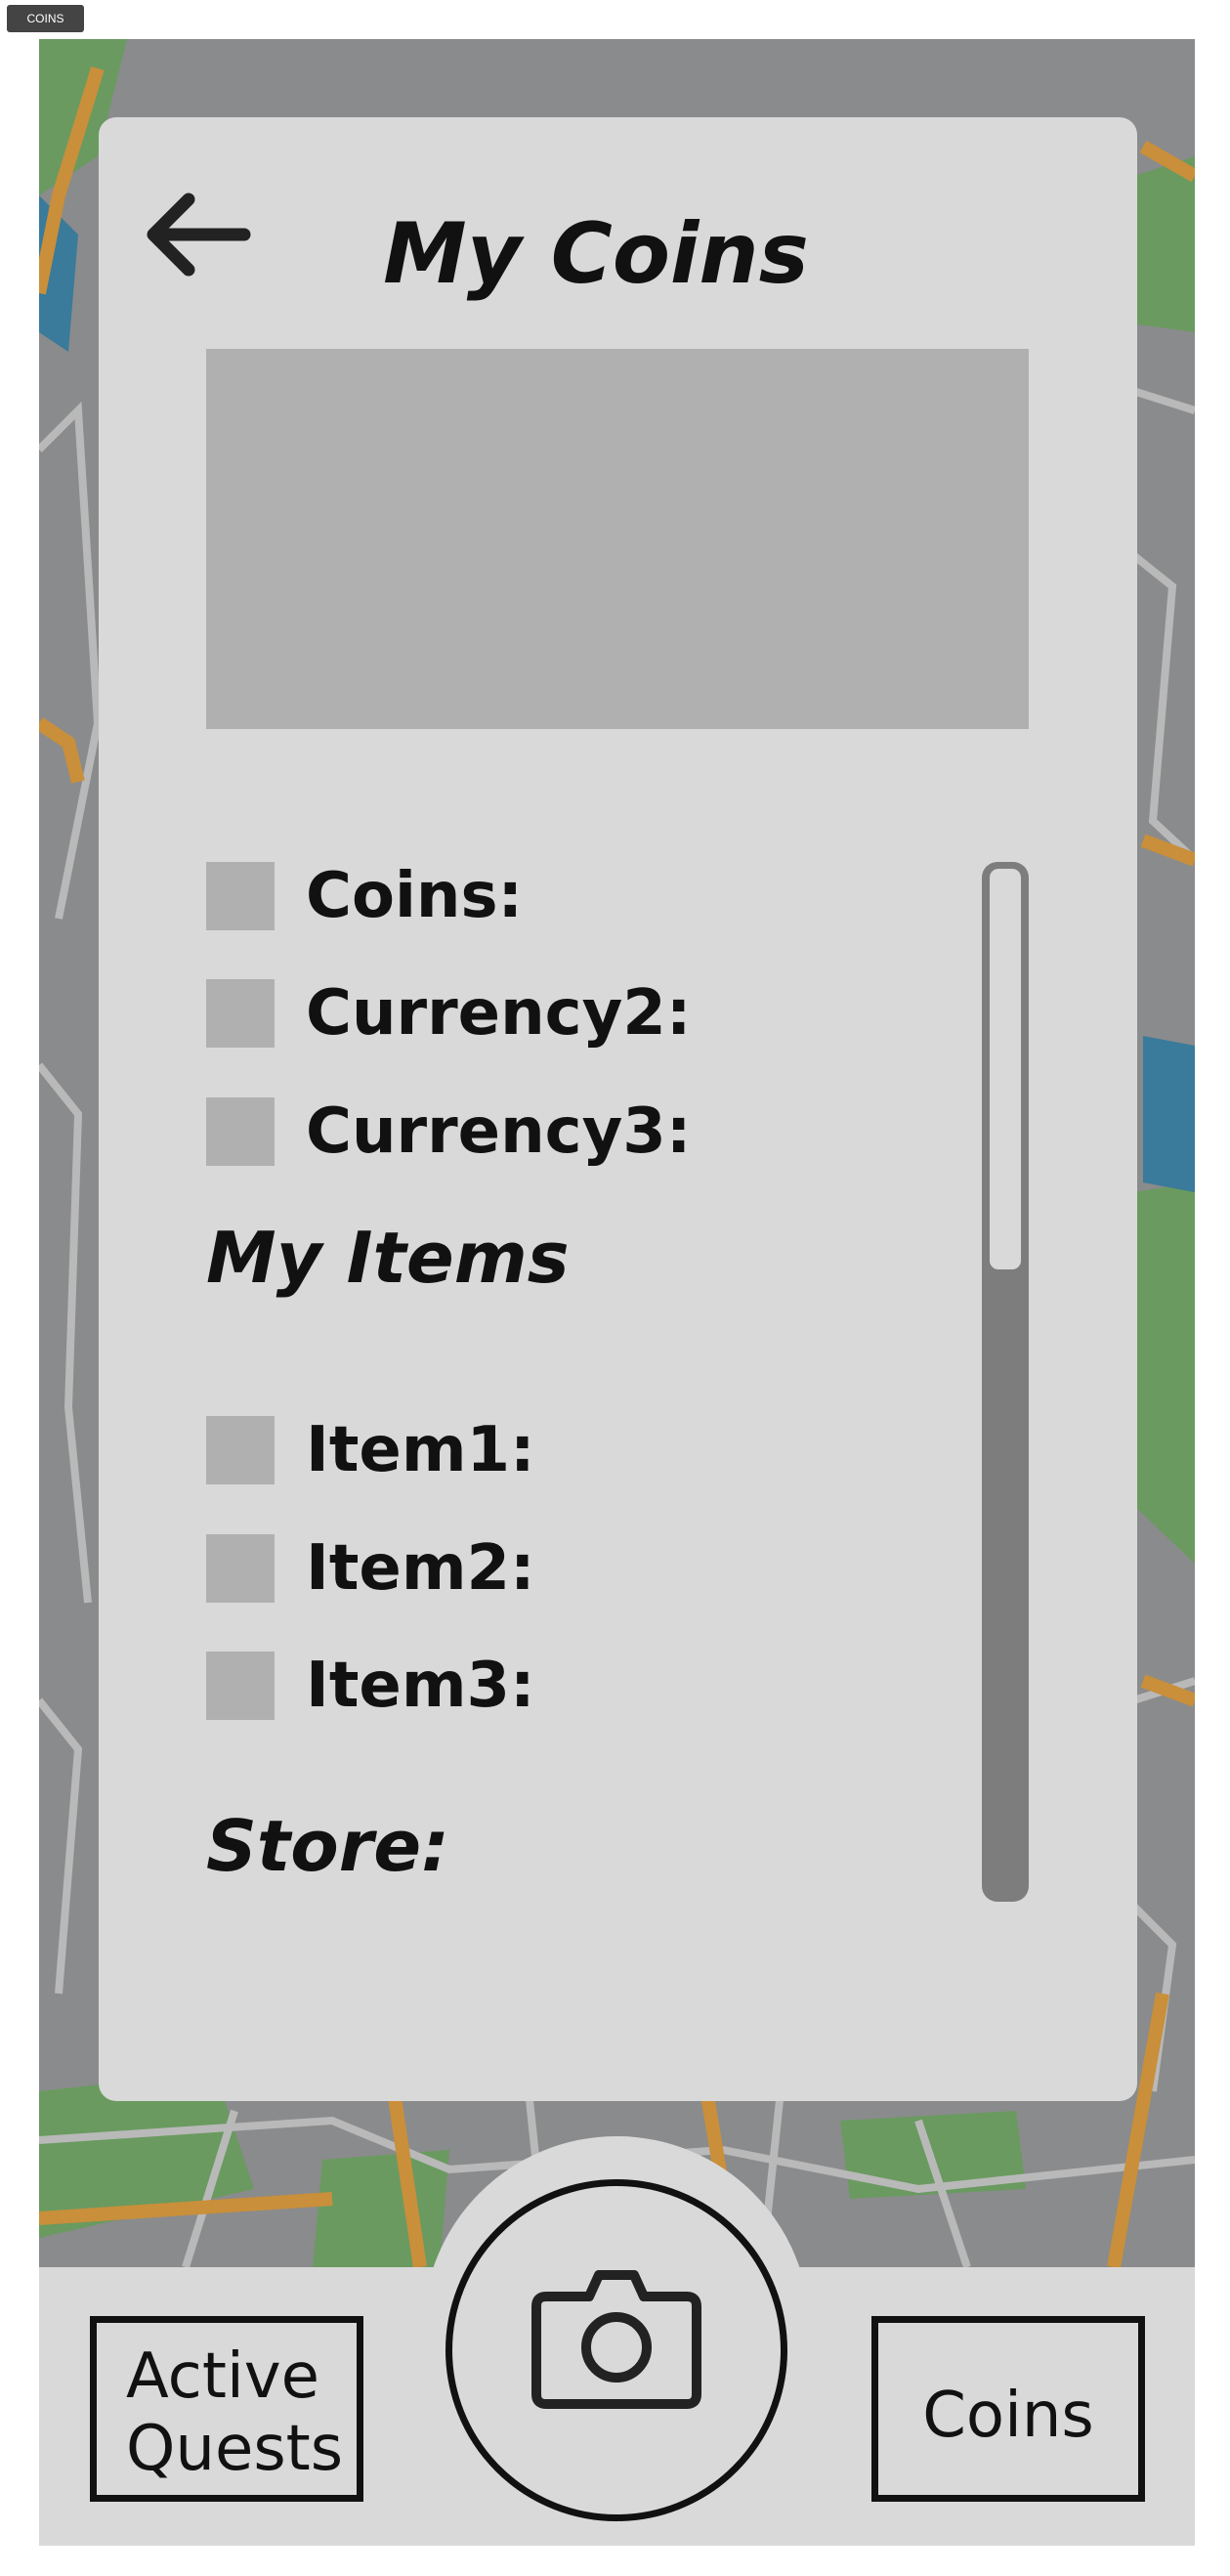  Describe the element at coordinates (616, 2335) in the screenshot. I see `camera-icon` at that location.